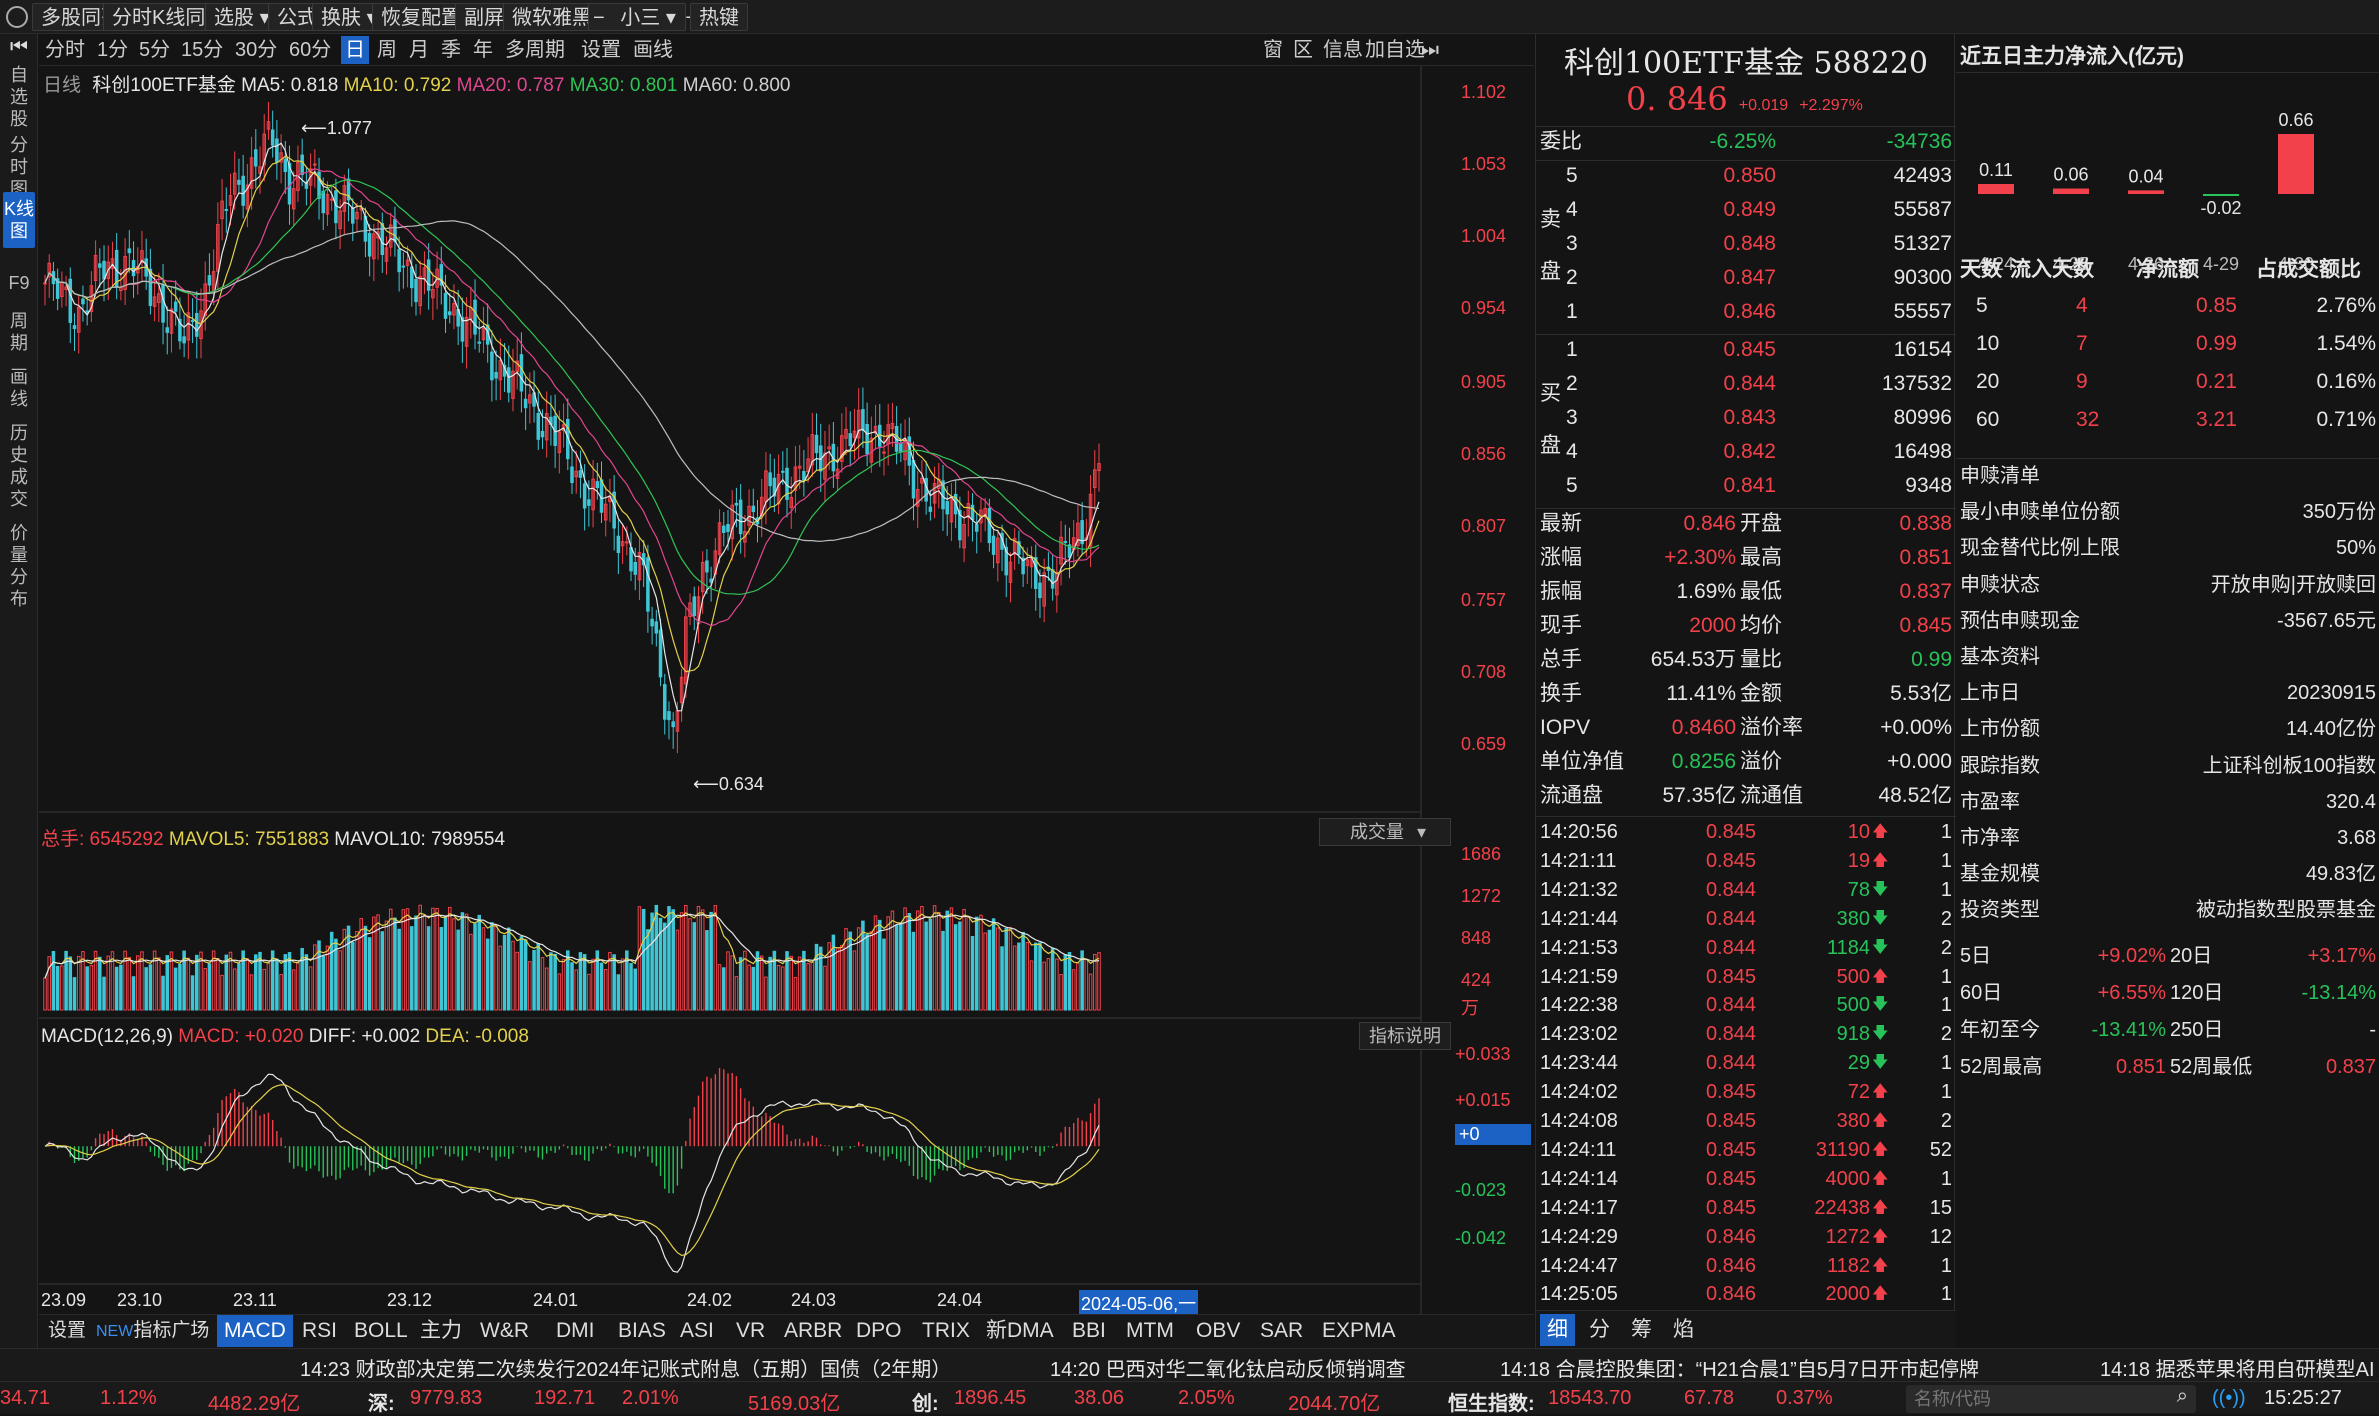  I want to click on stat-label: 振幅, so click(1561, 591).